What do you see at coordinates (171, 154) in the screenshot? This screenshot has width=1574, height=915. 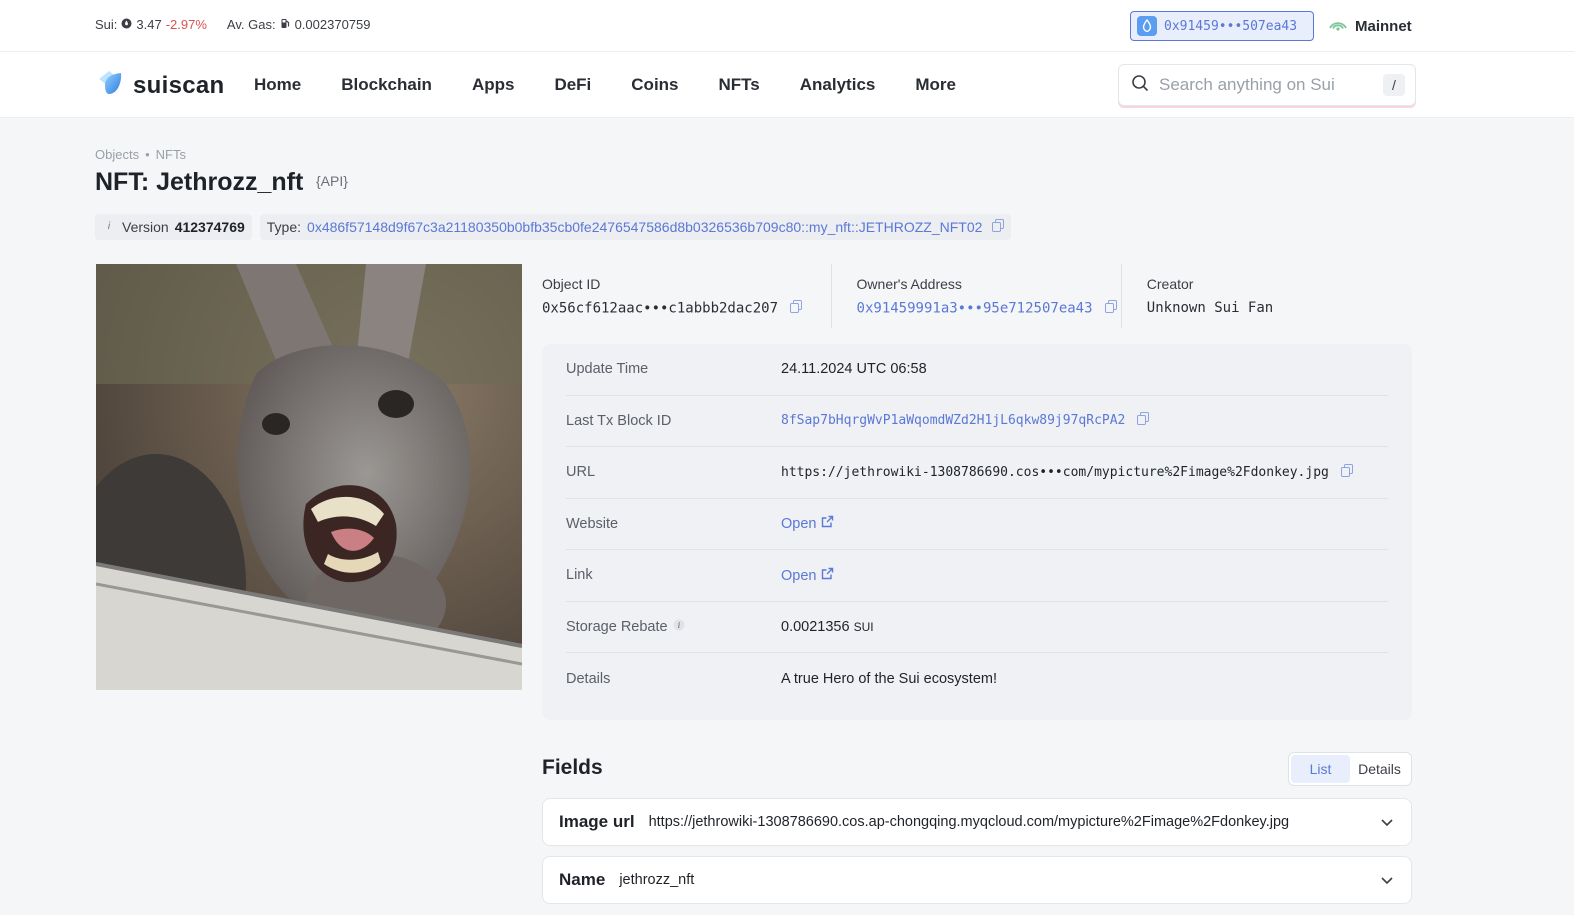 I see `breadcrumb-nfts: NFTs` at bounding box center [171, 154].